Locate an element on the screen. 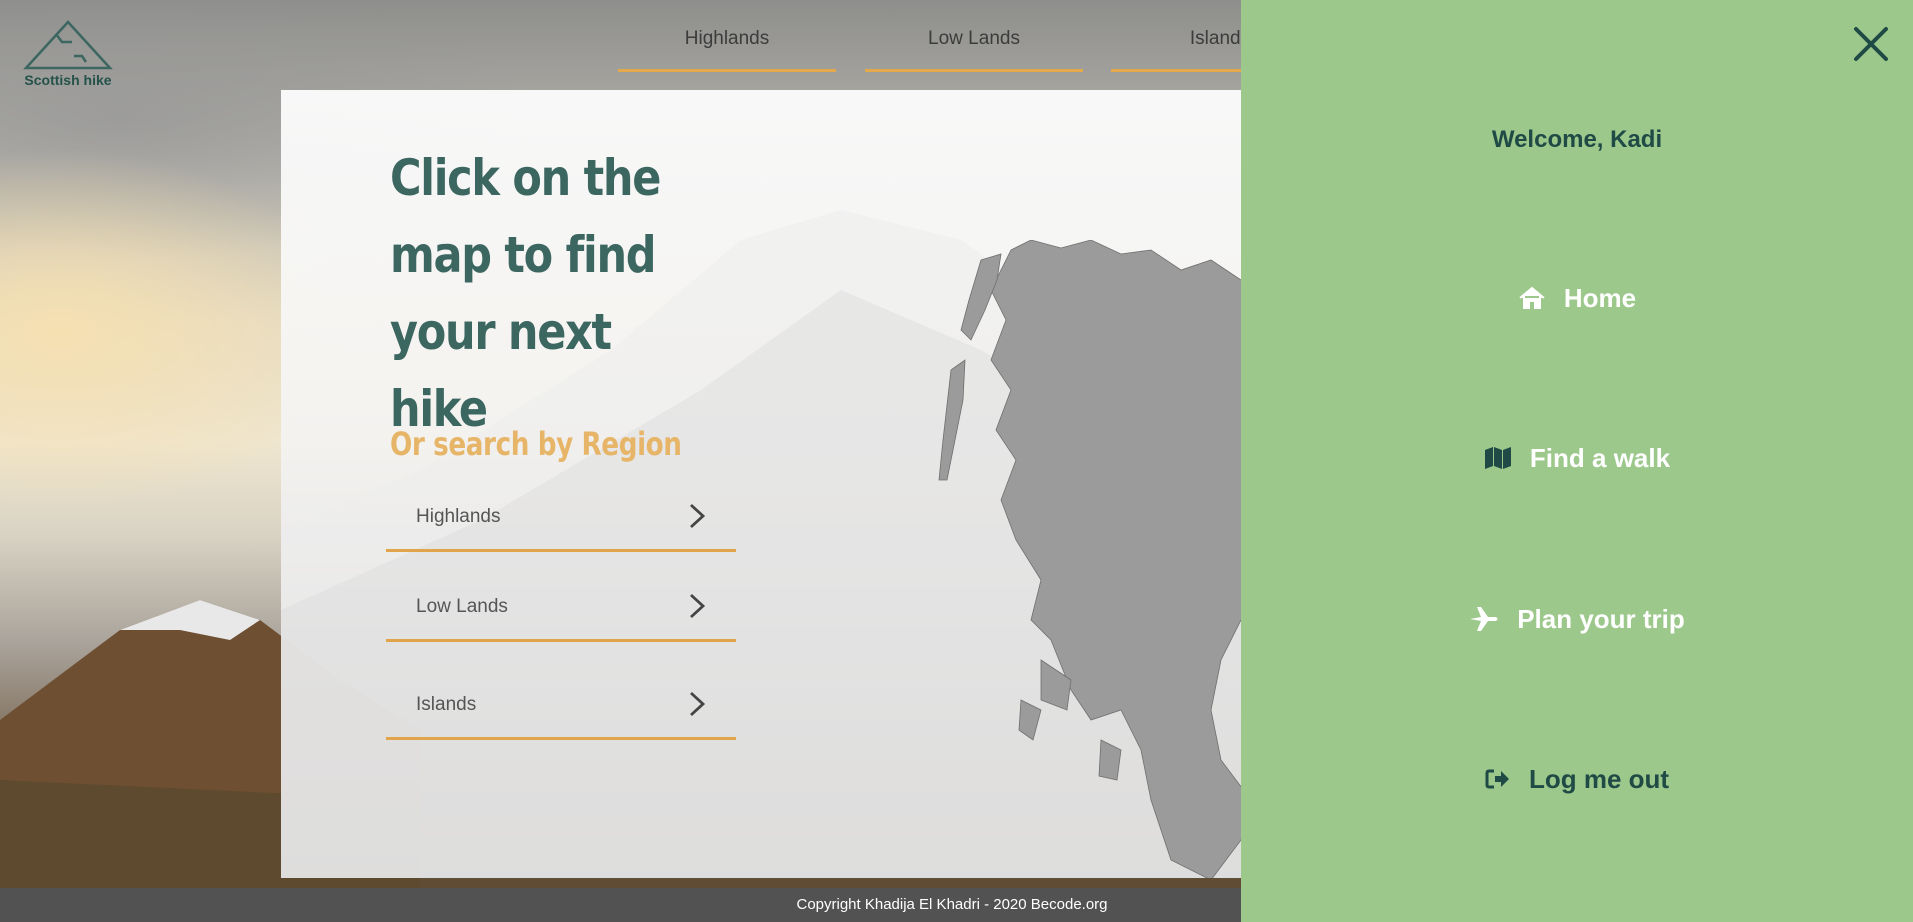 The height and width of the screenshot is (922, 1913). welcome-message: Welcome, Kadi is located at coordinates (1577, 139).